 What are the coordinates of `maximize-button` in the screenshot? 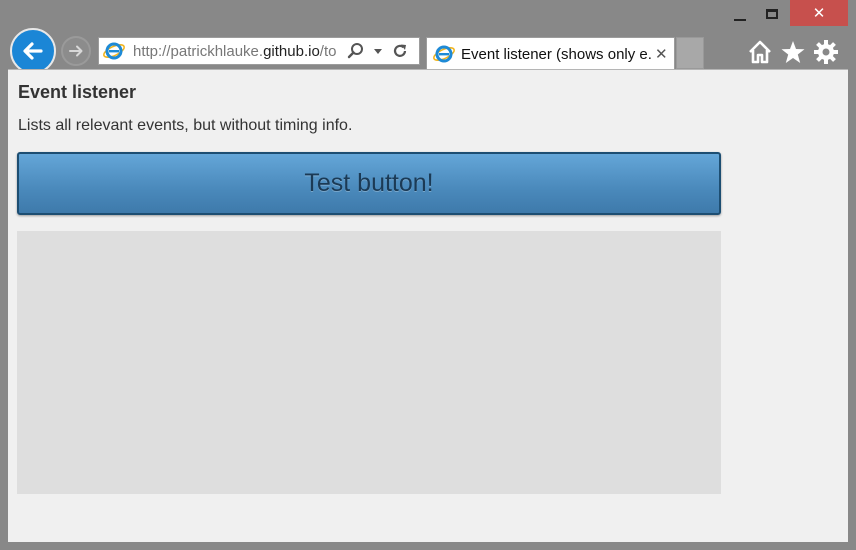 It's located at (772, 14).